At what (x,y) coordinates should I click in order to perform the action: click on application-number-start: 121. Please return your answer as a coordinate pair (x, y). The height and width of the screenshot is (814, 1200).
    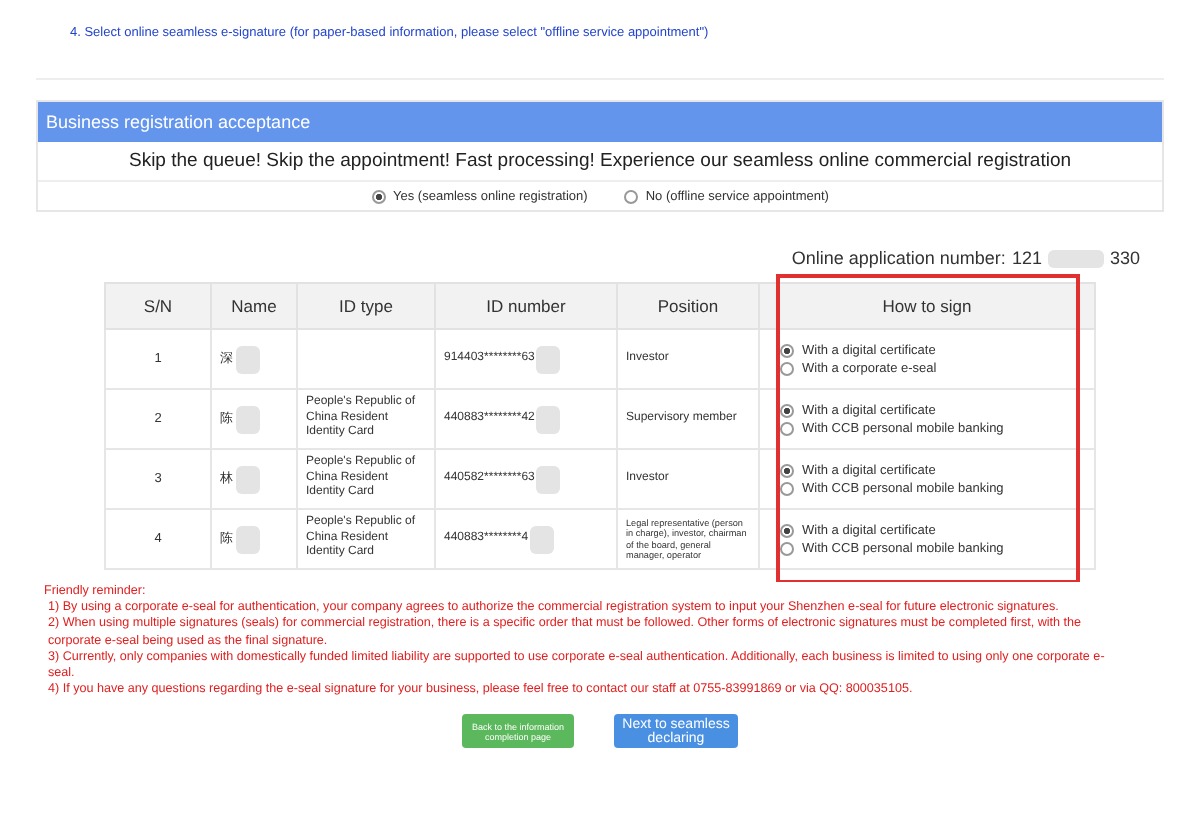
    Looking at the image, I should click on (1026, 258).